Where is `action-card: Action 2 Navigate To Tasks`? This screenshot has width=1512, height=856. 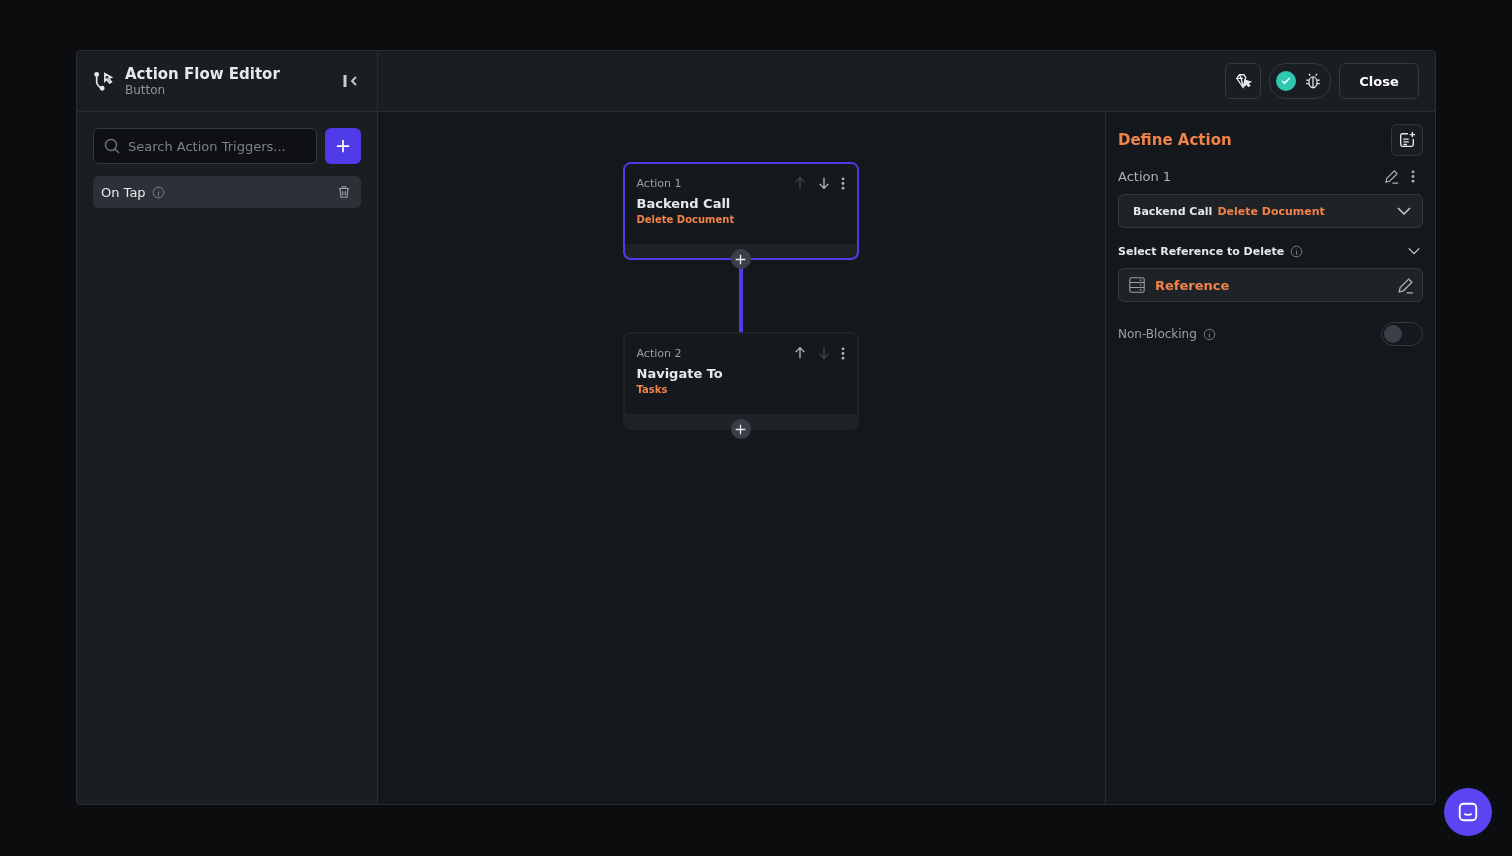
action-card: Action 2 Navigate To Tasks is located at coordinates (740, 381).